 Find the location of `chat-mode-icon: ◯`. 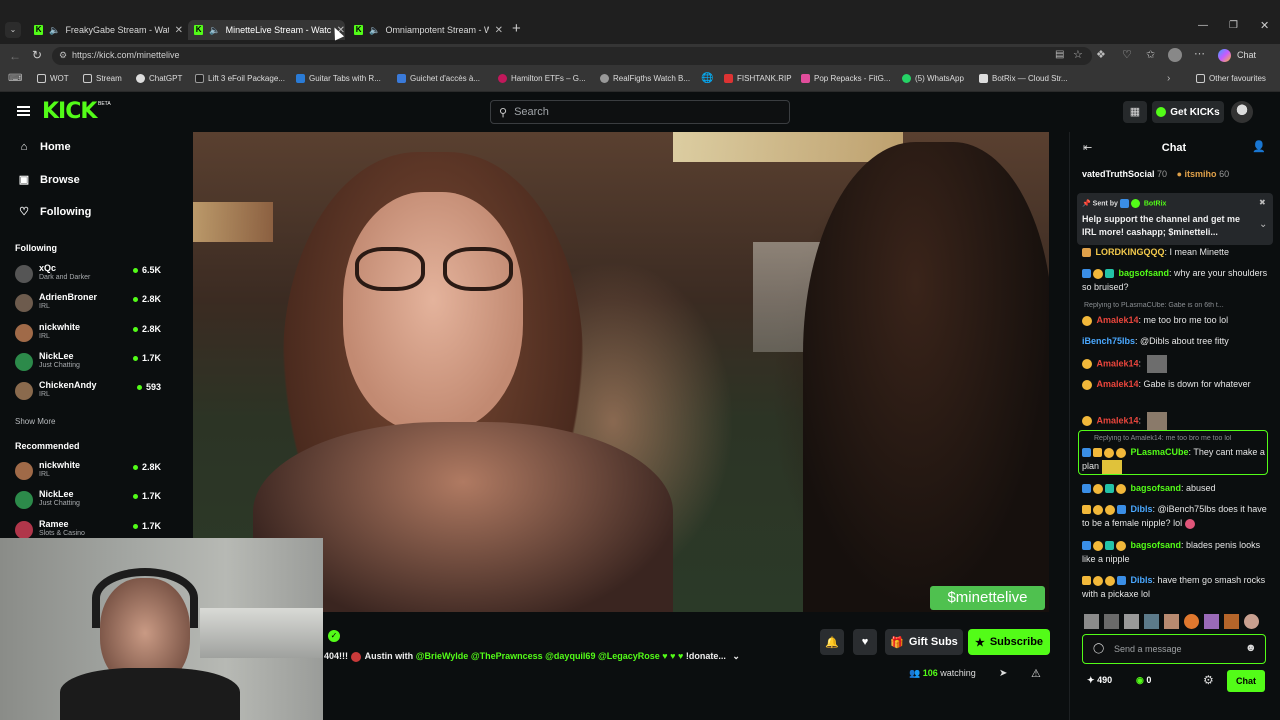

chat-mode-icon: ◯ is located at coordinates (1098, 648).